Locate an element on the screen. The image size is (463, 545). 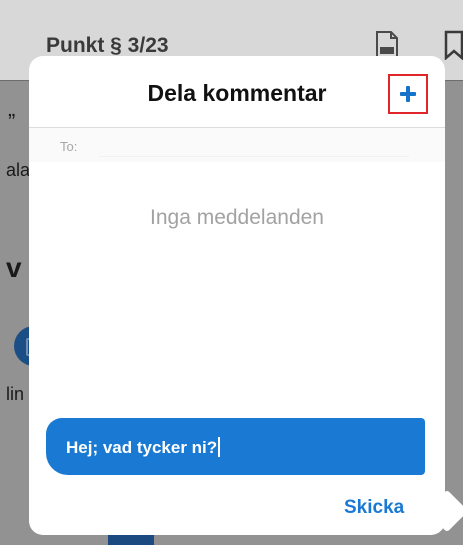
popover-title: Dela kommentar is located at coordinates (237, 93).